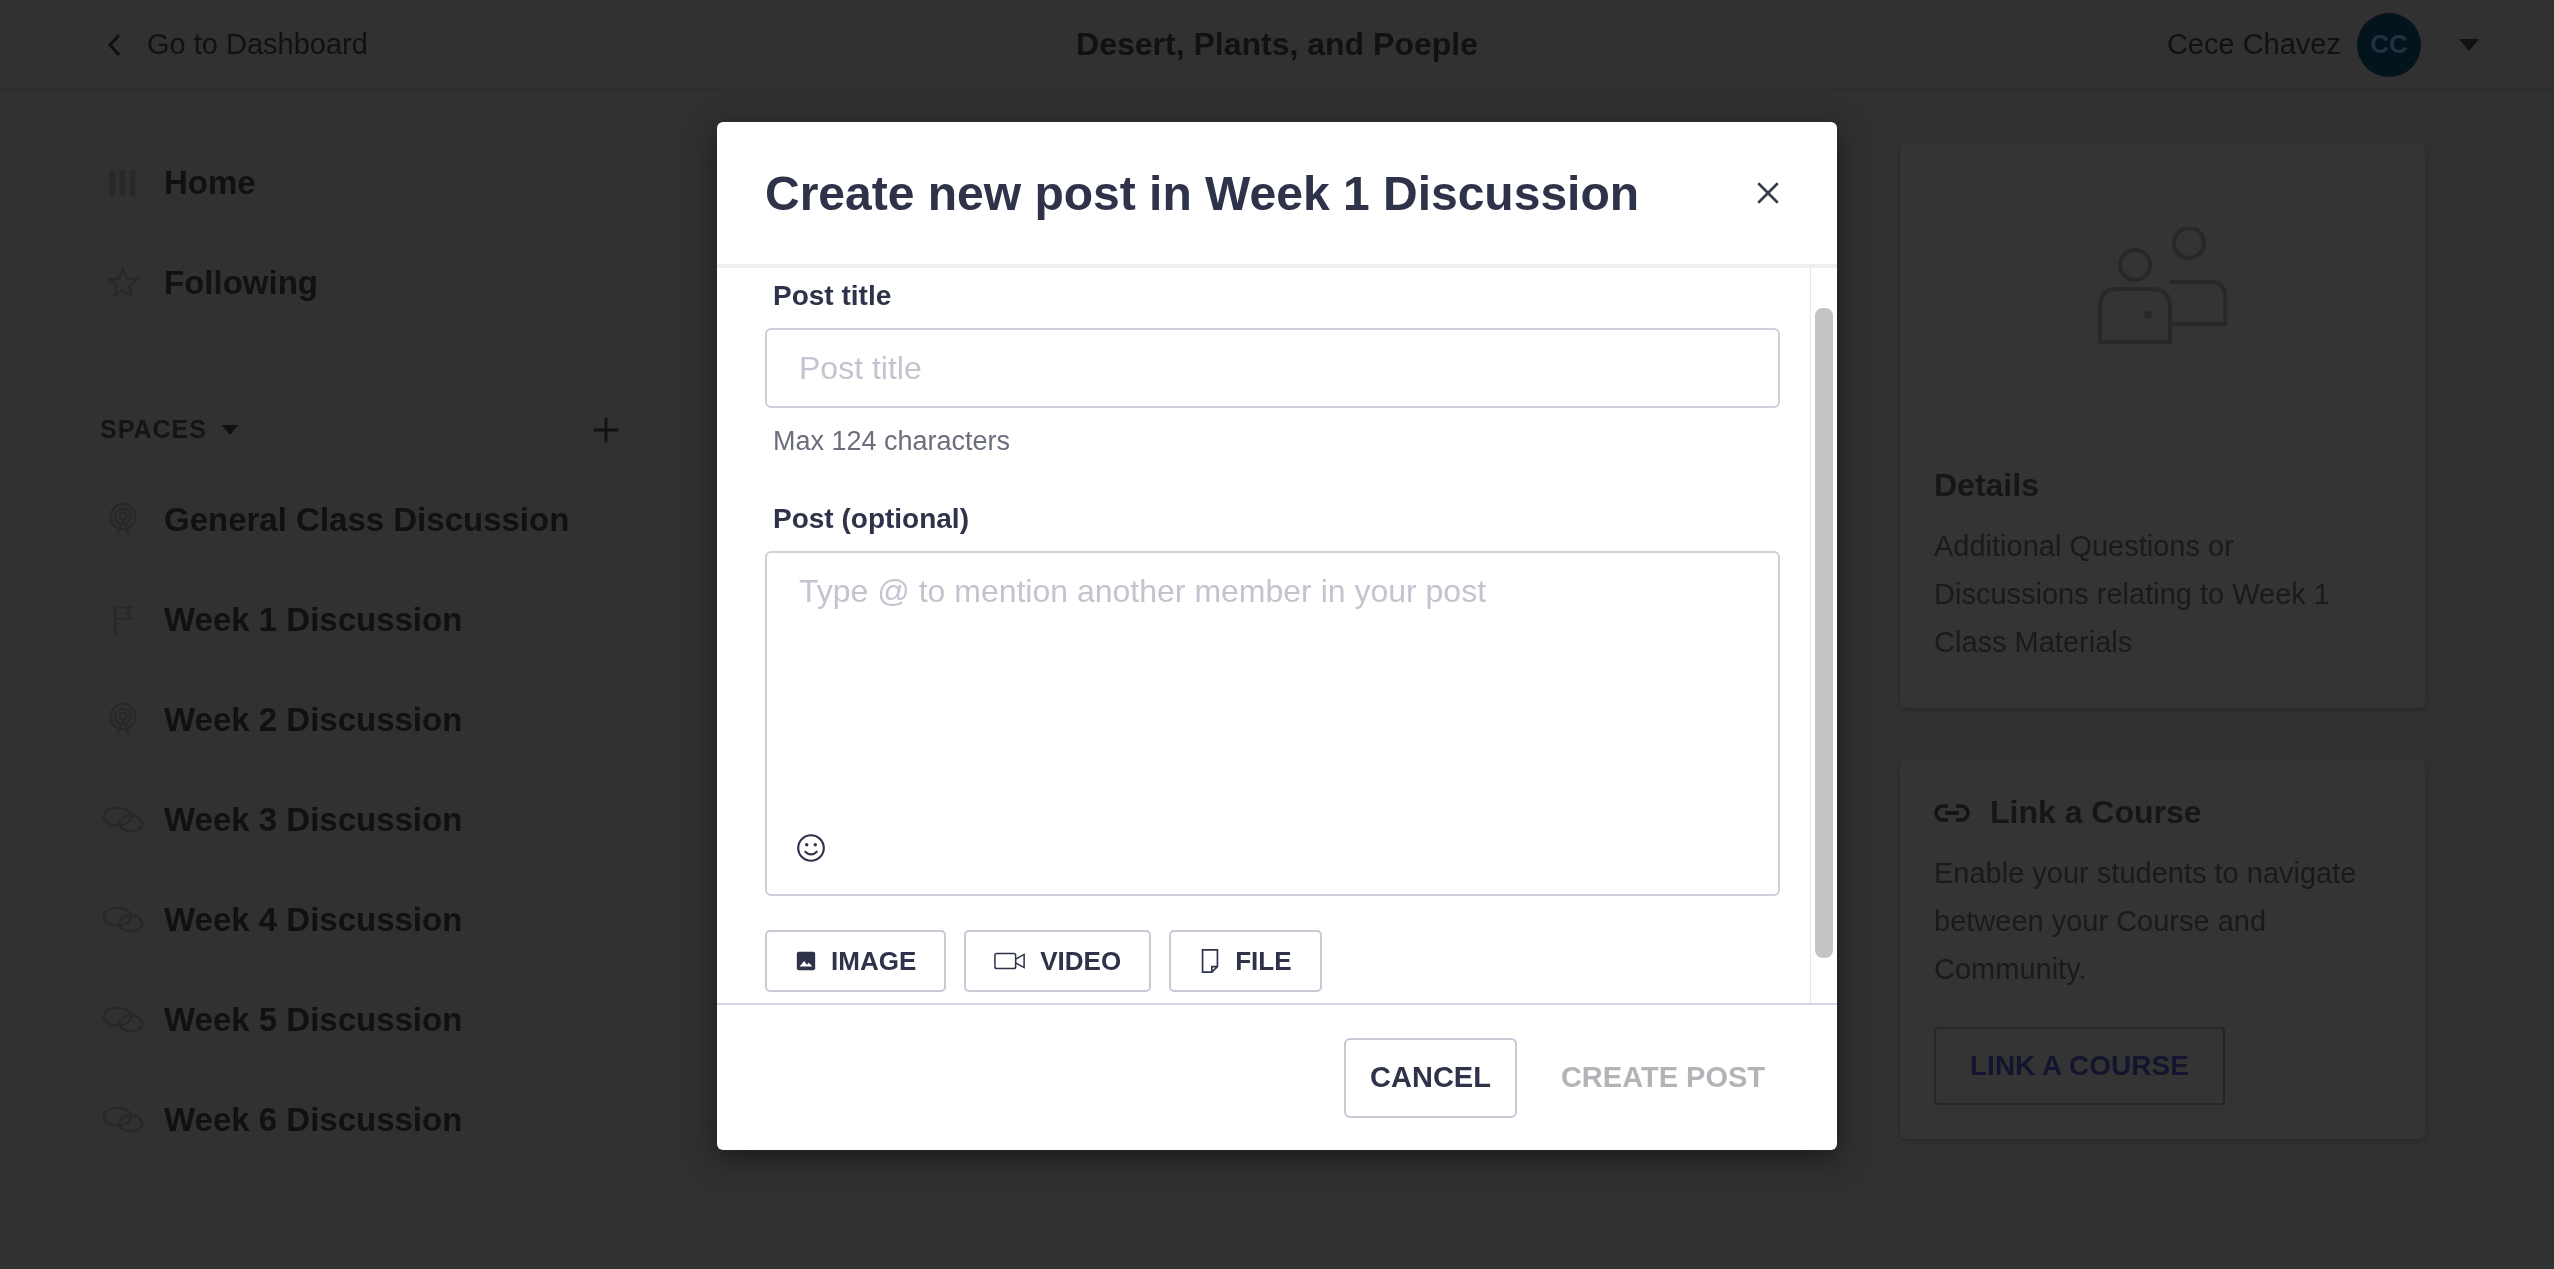 Image resolution: width=2554 pixels, height=1269 pixels. Describe the element at coordinates (833, 296) in the screenshot. I see `field-label: Post title` at that location.